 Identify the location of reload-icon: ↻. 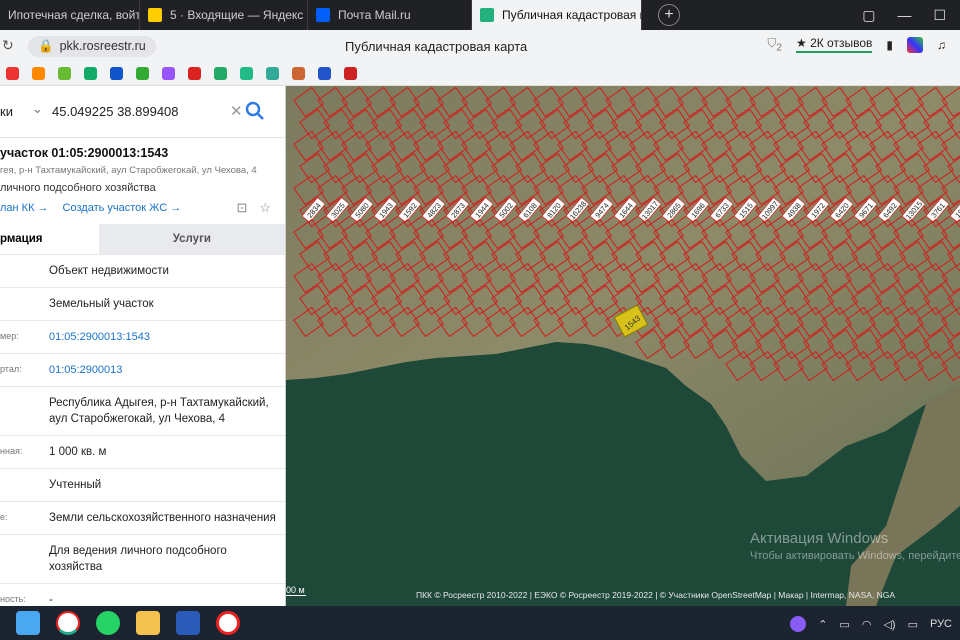
(8, 45).